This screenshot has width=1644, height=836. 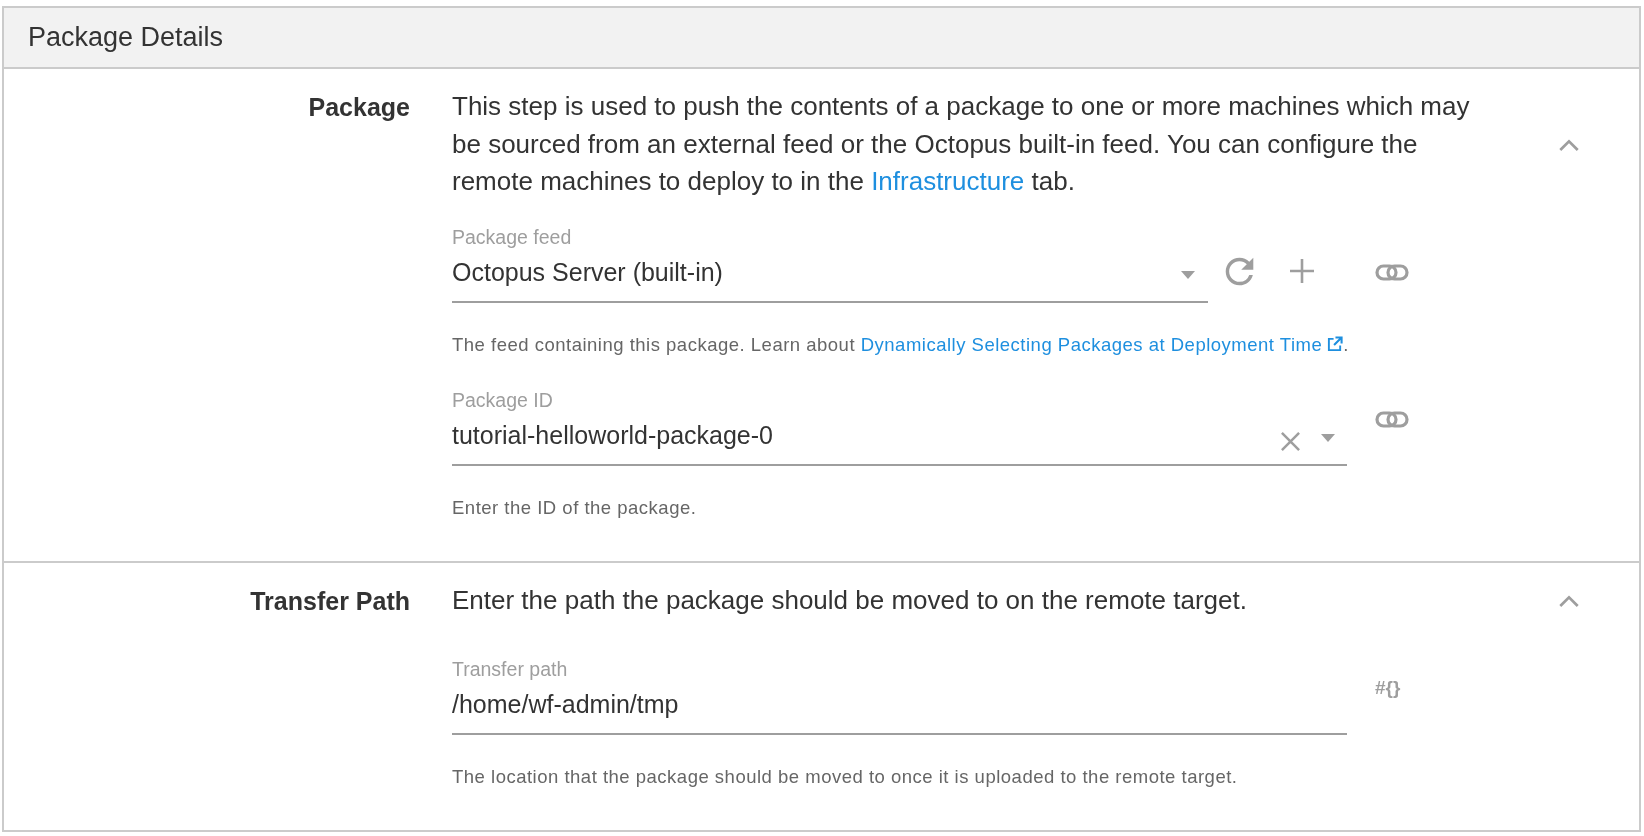 What do you see at coordinates (329, 602) in the screenshot?
I see `section-label: Transfer Path` at bounding box center [329, 602].